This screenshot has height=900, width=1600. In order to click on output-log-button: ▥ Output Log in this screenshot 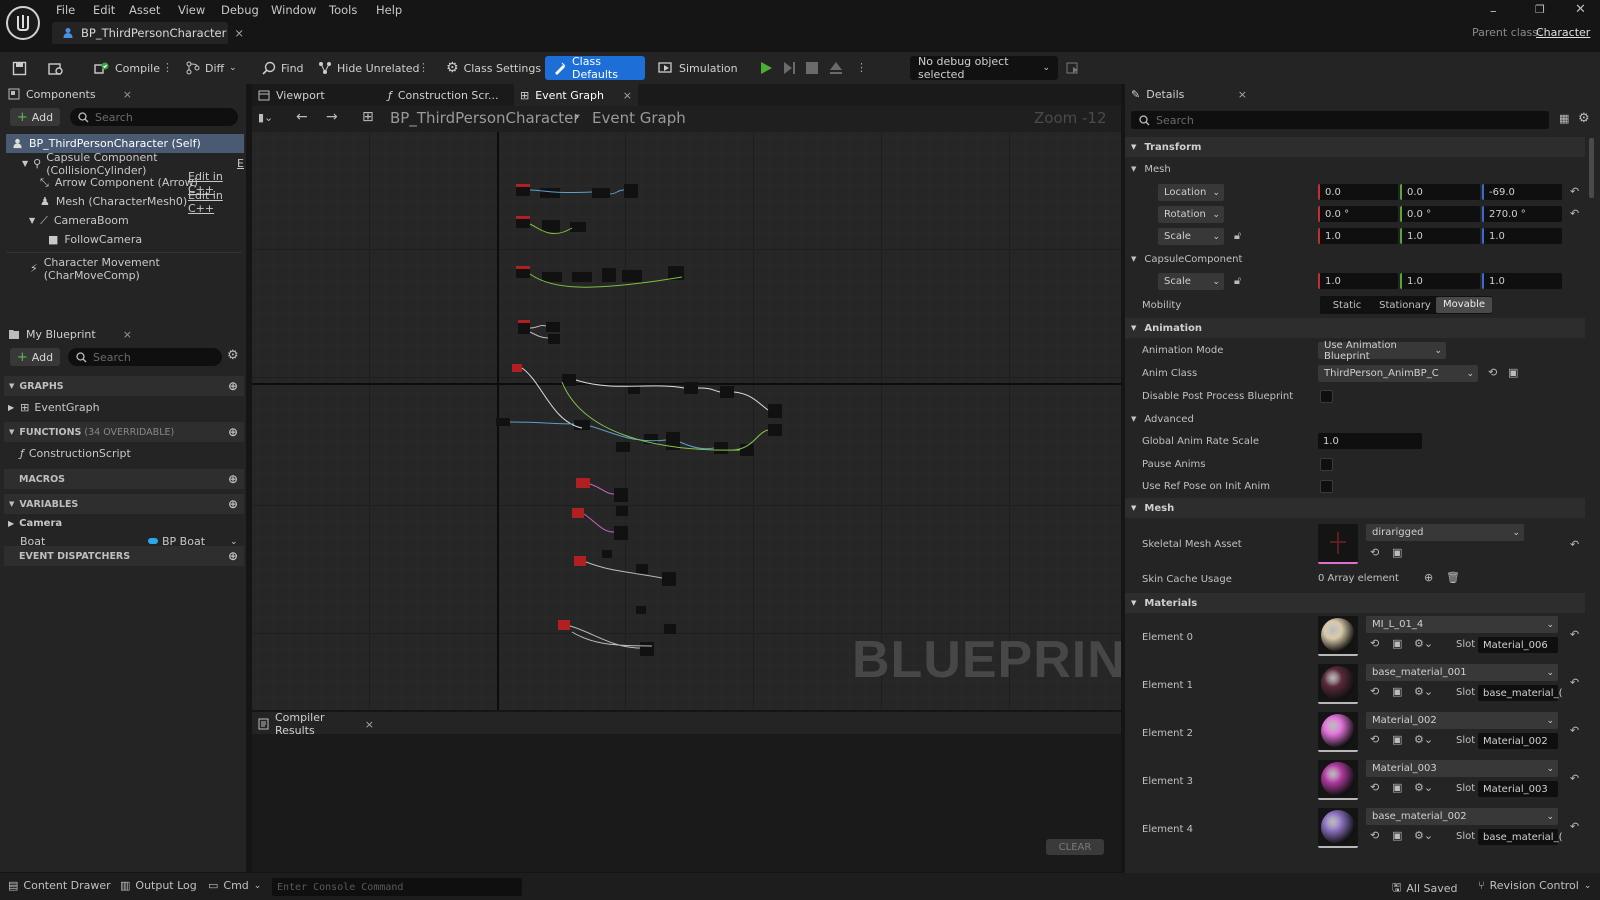, I will do `click(158, 885)`.